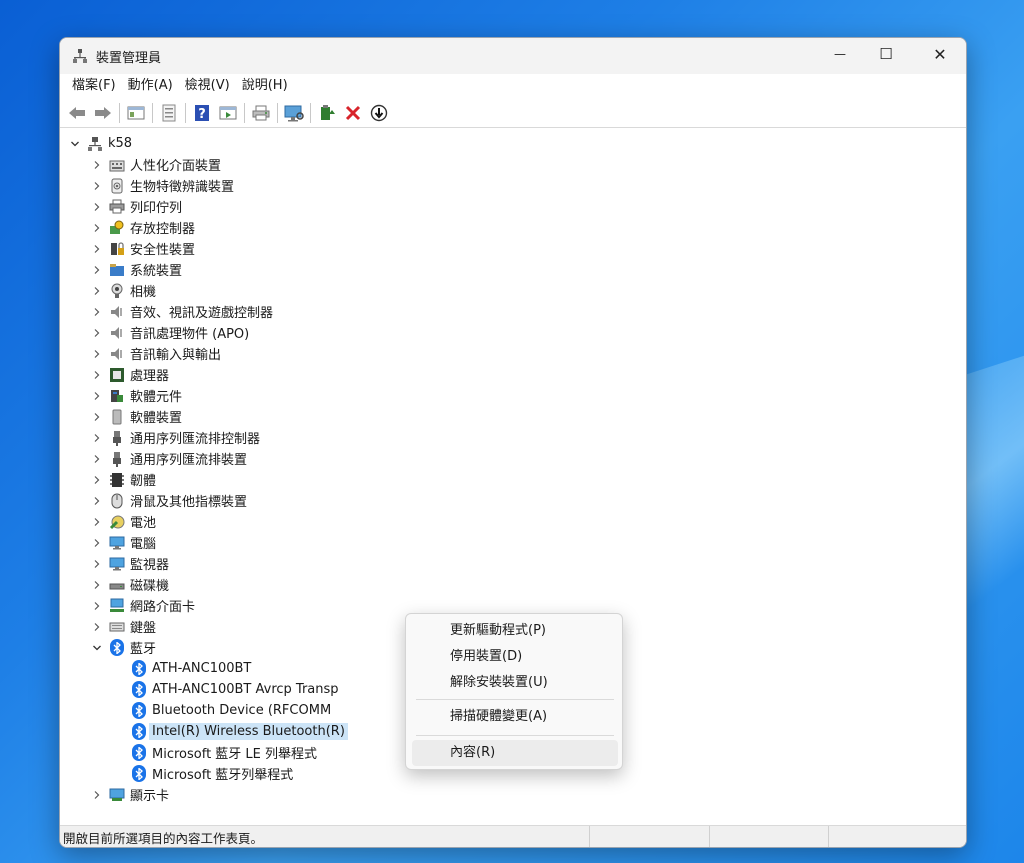 This screenshot has height=863, width=1024. What do you see at coordinates (123, 290) in the screenshot?
I see `tree-category: 相機` at bounding box center [123, 290].